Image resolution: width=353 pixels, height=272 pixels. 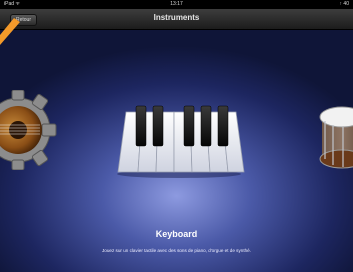 I want to click on status-bar: iPad ᯤ 13:17 ↑ 40, so click(x=176, y=4).